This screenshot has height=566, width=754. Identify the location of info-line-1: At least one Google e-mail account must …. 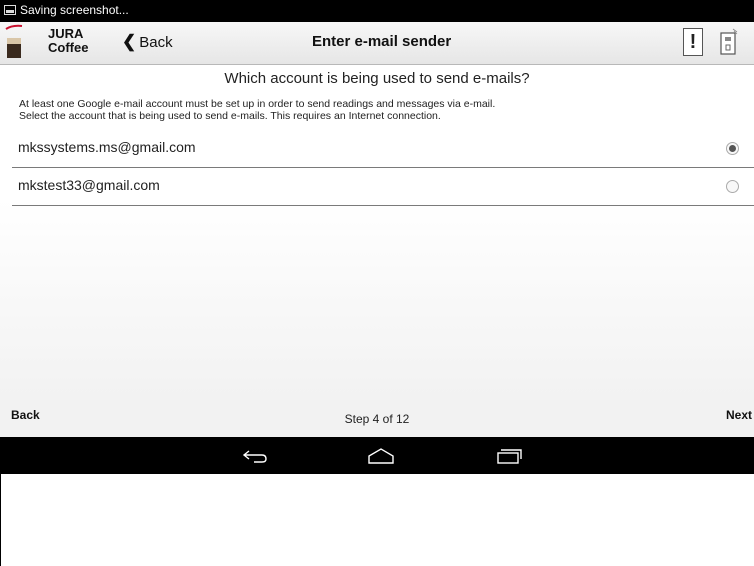
(257, 104).